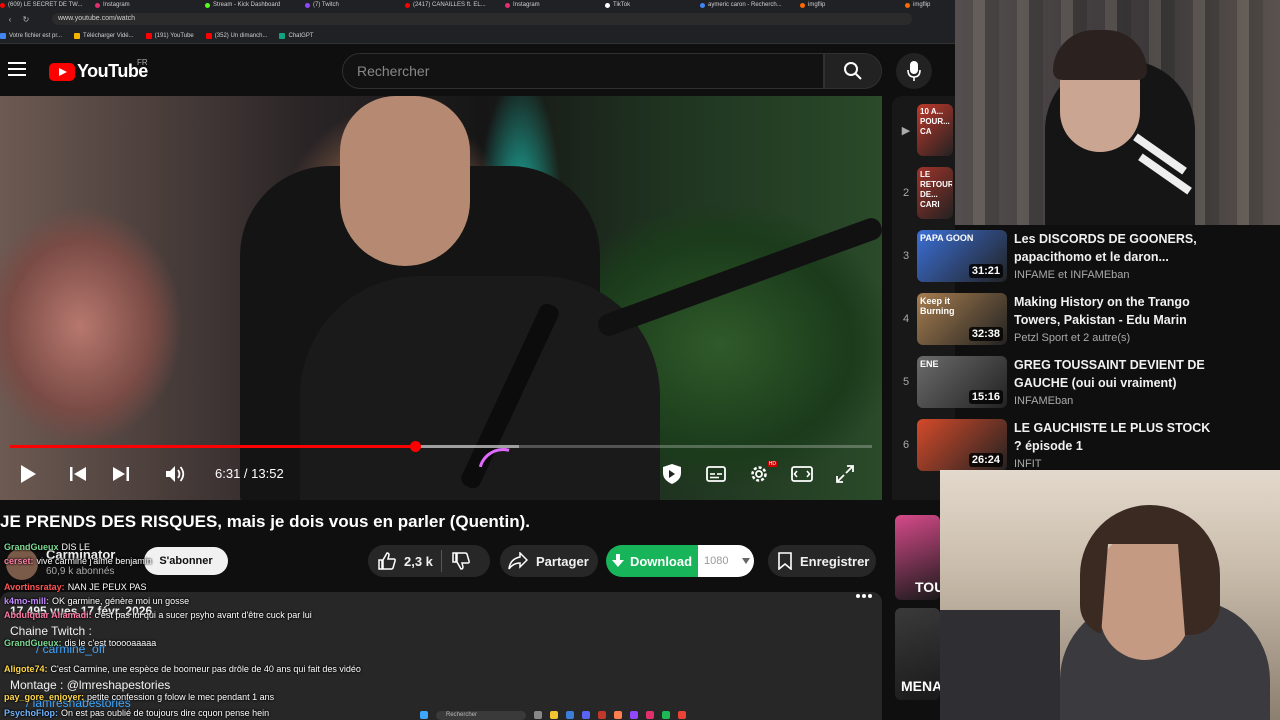 The width and height of the screenshot is (1280, 720). What do you see at coordinates (935, 121) in the screenshot?
I see `thumbnail-text: 10 A... POUR... CA` at bounding box center [935, 121].